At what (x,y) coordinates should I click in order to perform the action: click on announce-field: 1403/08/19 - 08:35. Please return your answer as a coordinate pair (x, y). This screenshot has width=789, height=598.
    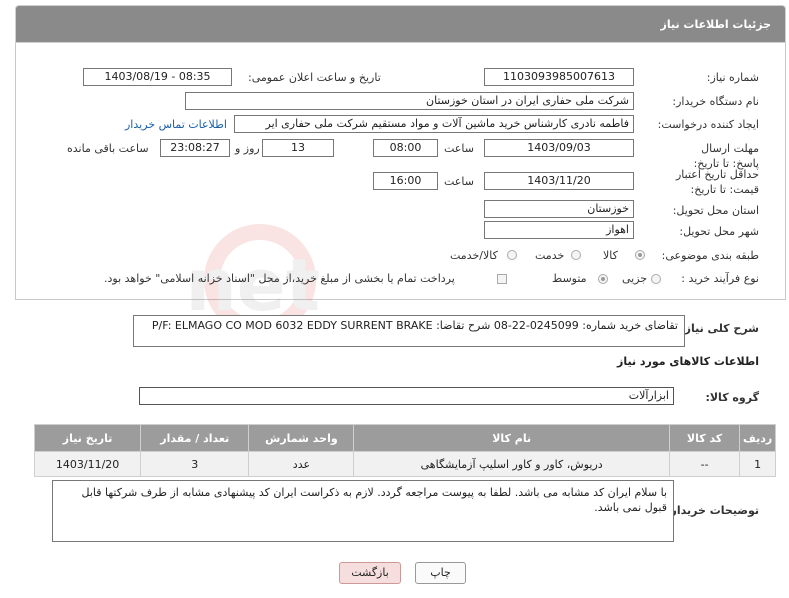
    Looking at the image, I should click on (157, 77).